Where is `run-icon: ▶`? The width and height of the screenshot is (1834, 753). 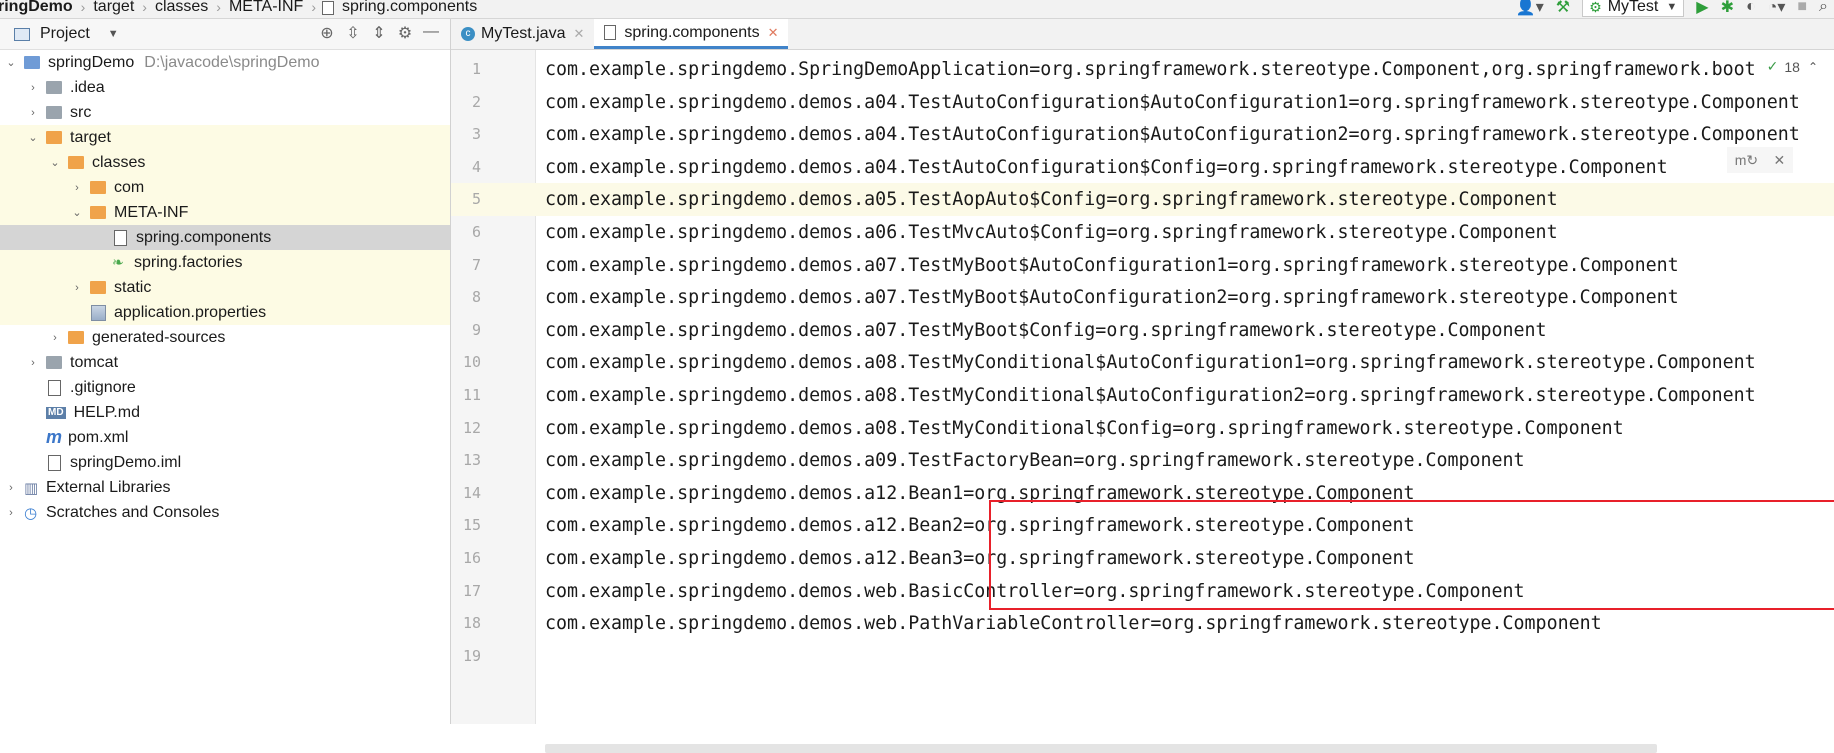
run-icon: ▶ is located at coordinates (1702, 8).